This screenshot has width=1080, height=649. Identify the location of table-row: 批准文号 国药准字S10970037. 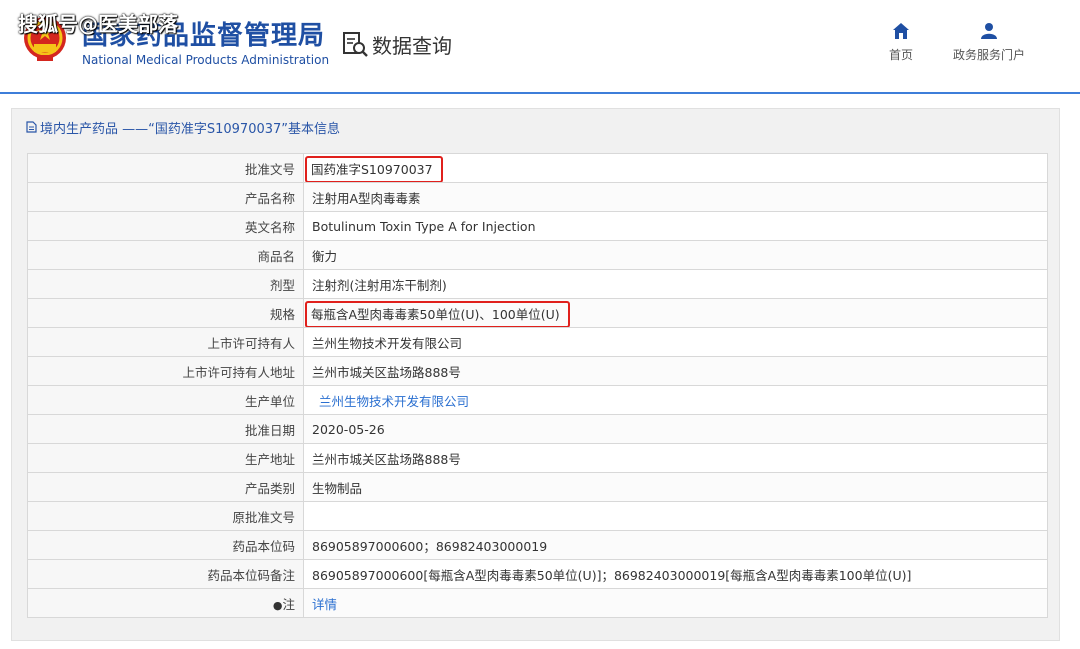
(537, 168).